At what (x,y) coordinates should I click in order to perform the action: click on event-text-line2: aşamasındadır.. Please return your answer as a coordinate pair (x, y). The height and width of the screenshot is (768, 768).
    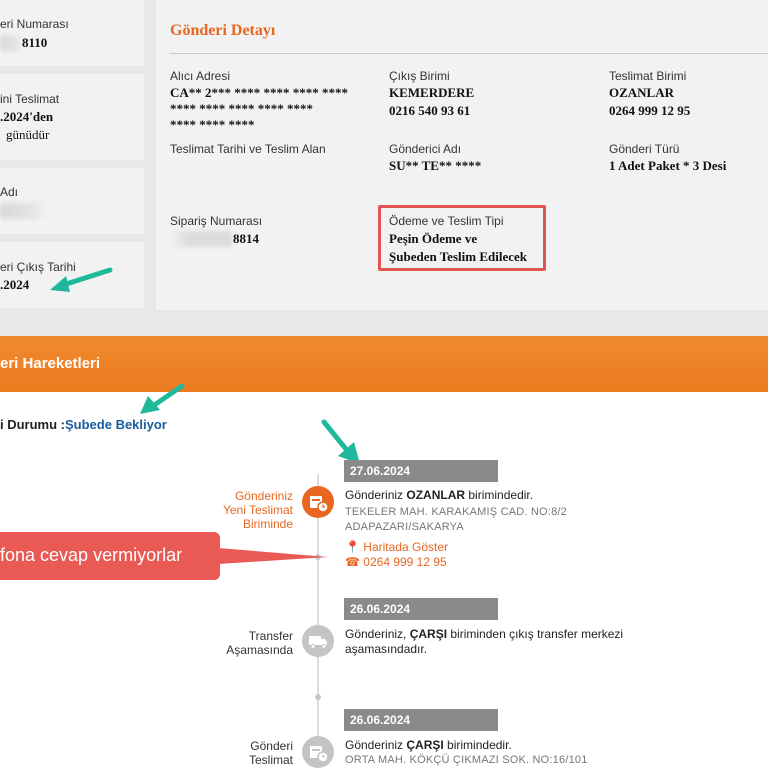
    Looking at the image, I should click on (386, 649).